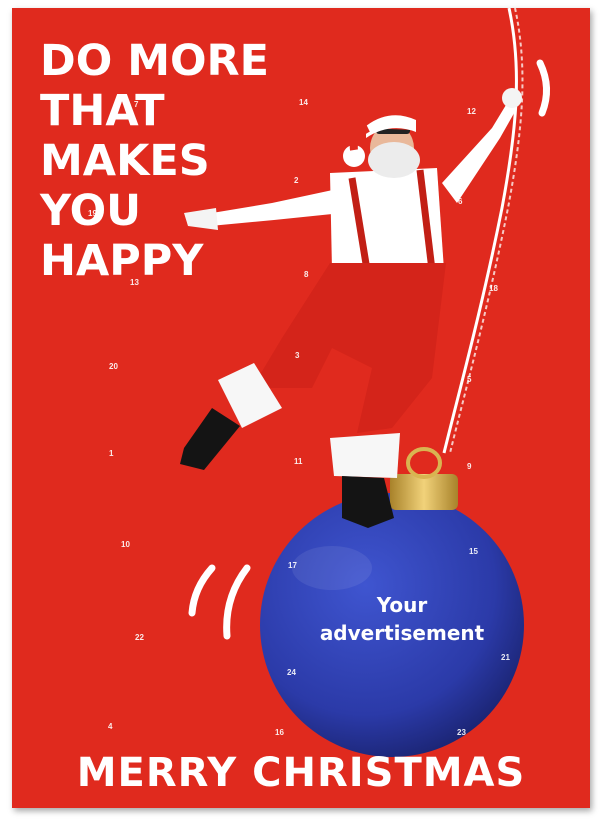  What do you see at coordinates (424, 492) in the screenshot?
I see `ornament-cap` at bounding box center [424, 492].